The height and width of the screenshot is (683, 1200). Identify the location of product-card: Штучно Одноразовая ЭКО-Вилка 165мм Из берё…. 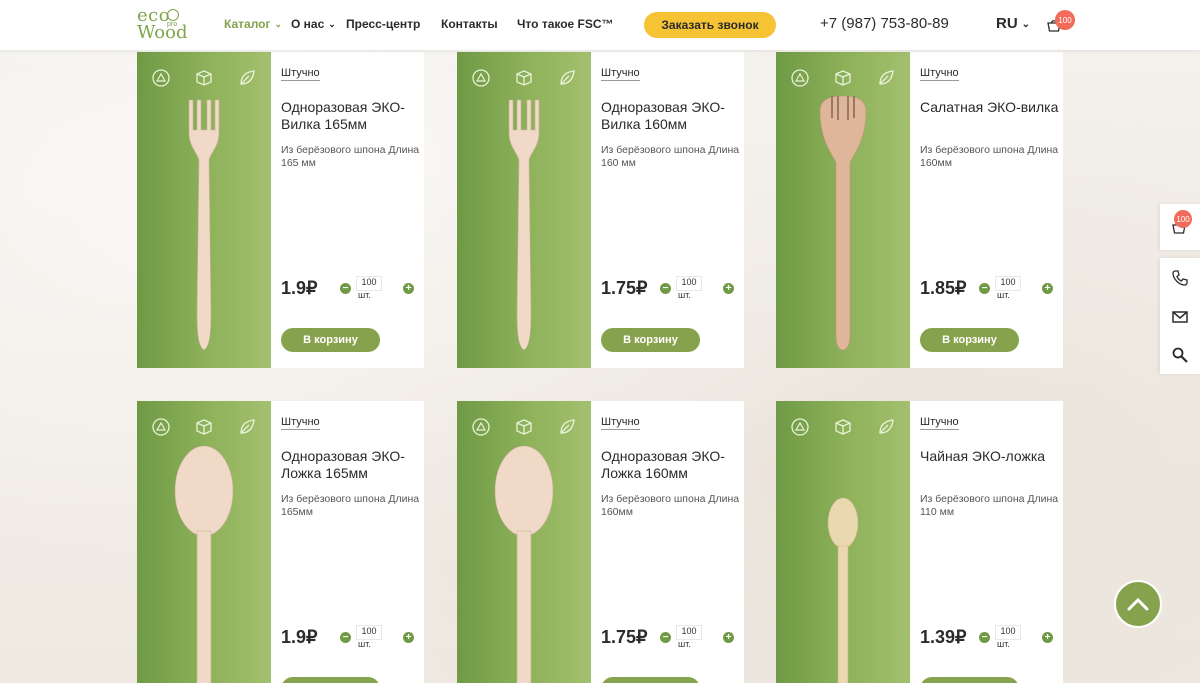
(280, 210).